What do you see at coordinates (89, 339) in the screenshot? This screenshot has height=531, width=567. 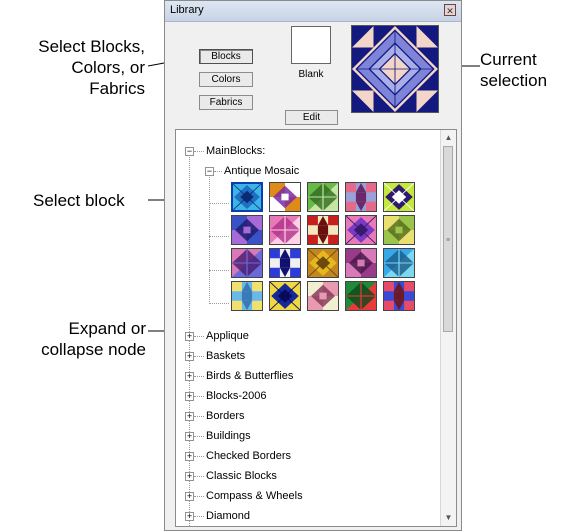 I see `callout-expand-collapse: Expand or collapse node` at bounding box center [89, 339].